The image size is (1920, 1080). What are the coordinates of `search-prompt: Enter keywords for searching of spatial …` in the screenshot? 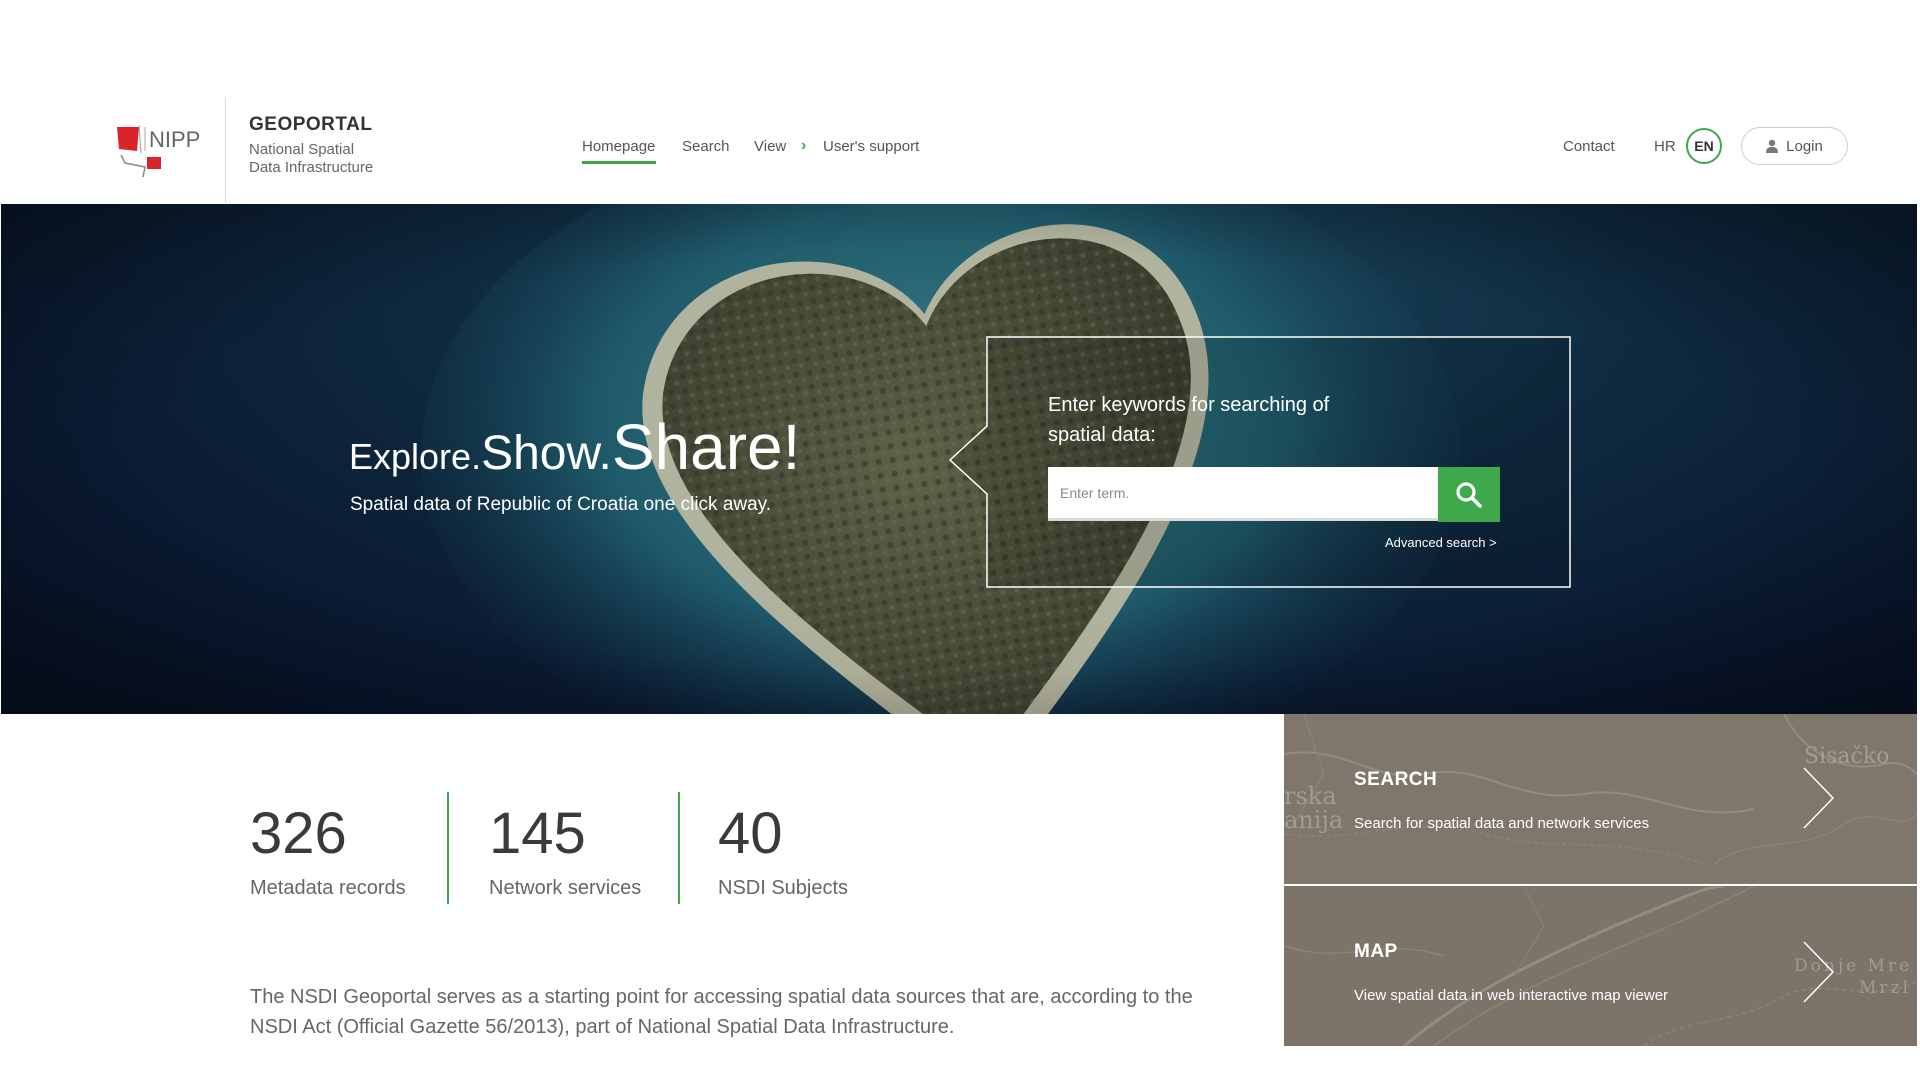 It's located at (1189, 420).